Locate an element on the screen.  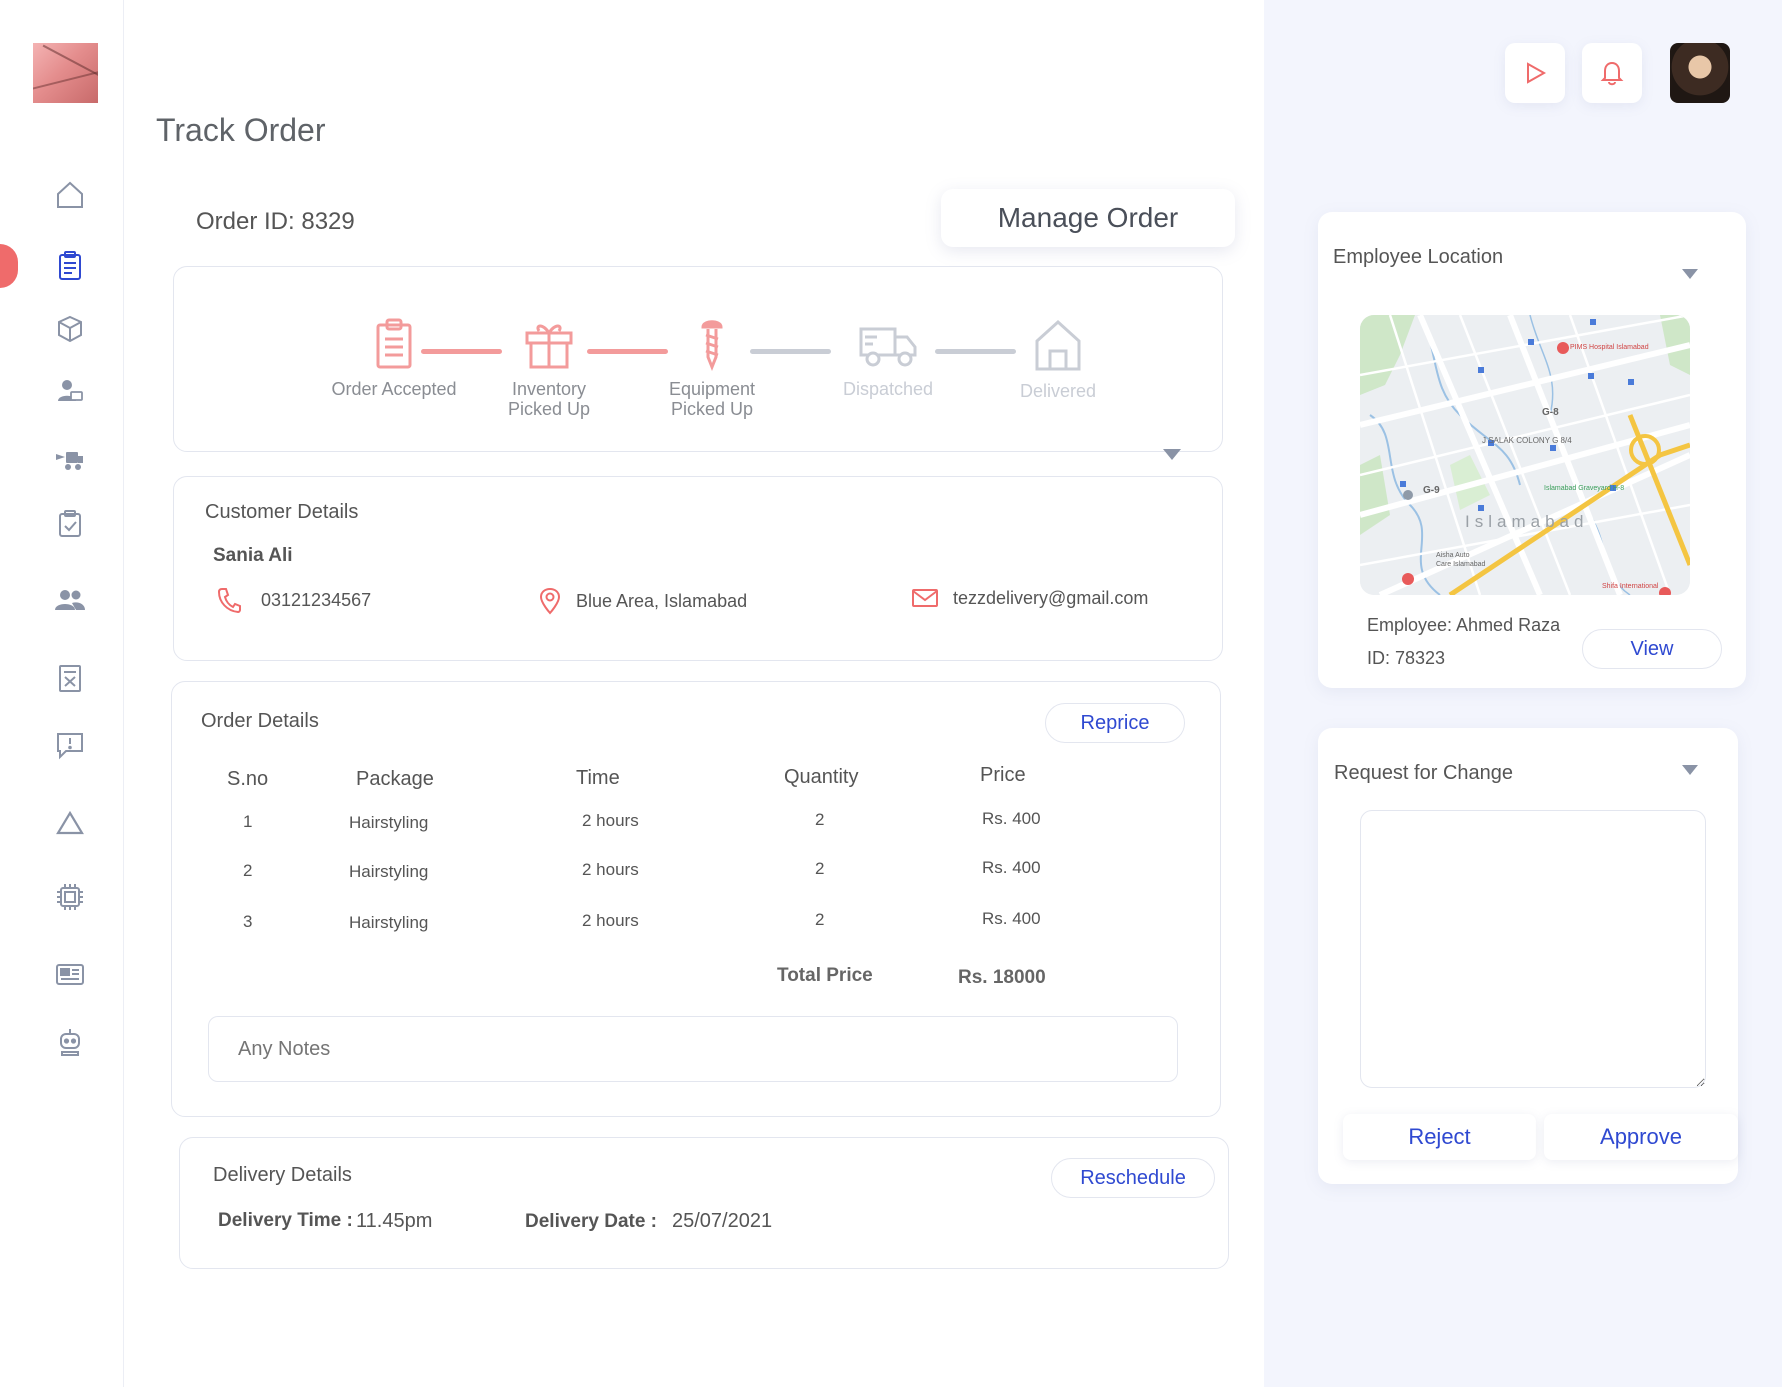
tracker-step-order-accepted: Order Accepted is located at coordinates (394, 358).